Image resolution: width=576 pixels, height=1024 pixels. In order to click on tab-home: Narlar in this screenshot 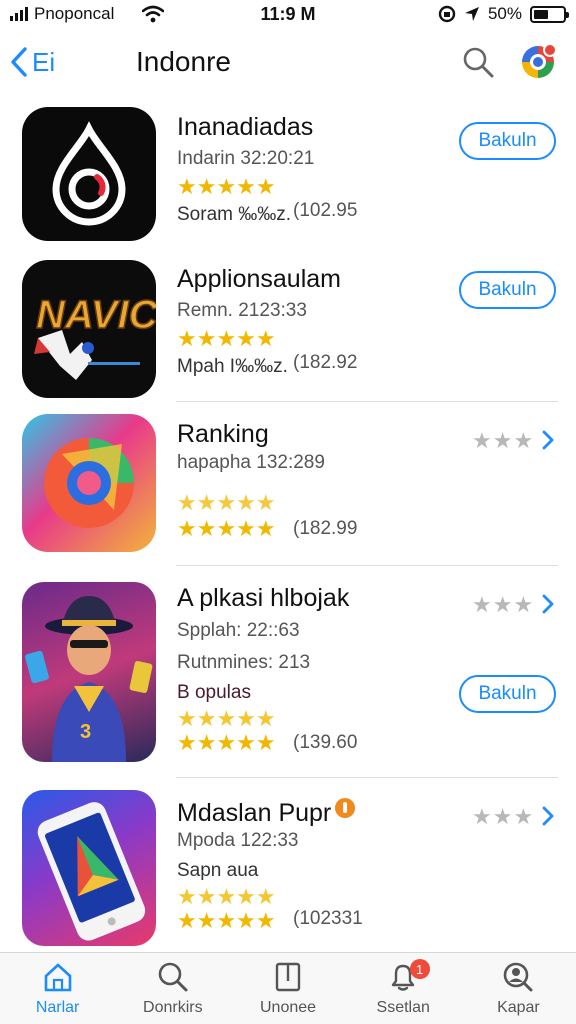, I will do `click(57, 988)`.